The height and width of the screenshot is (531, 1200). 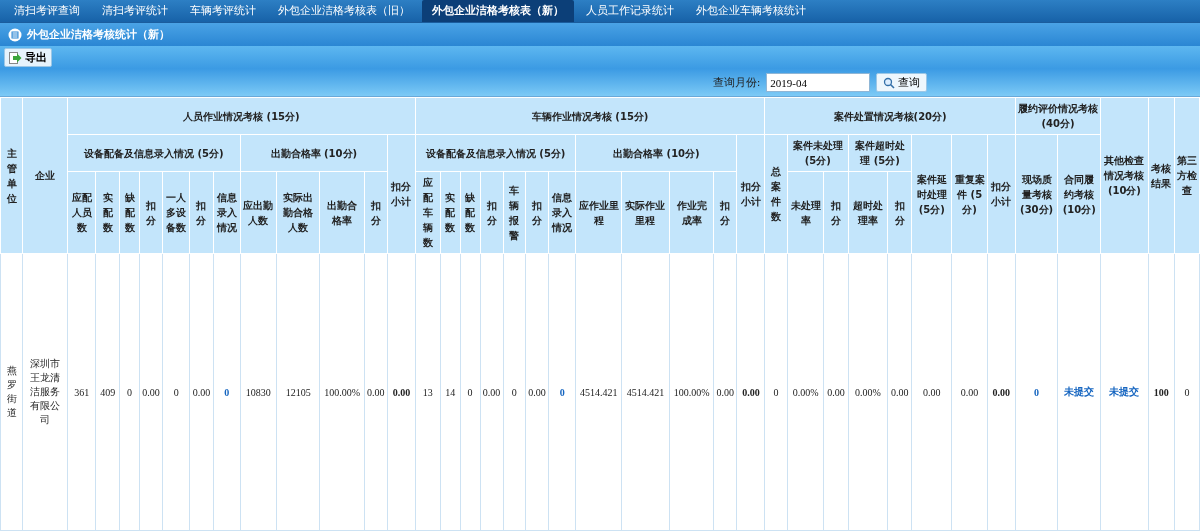 I want to click on column-header: 应出勤人数, so click(x=258, y=212).